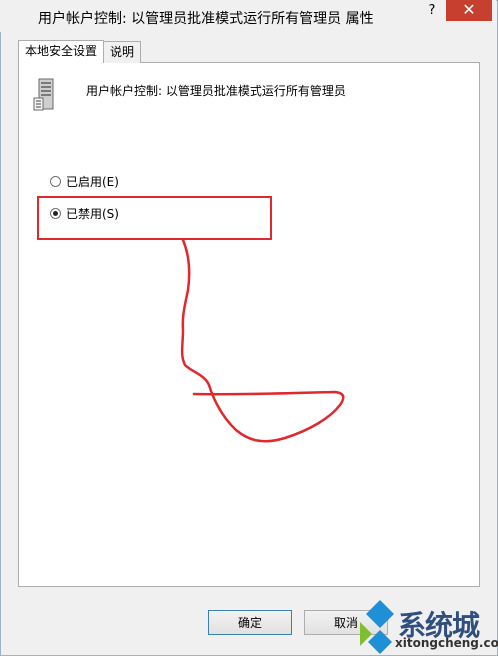 This screenshot has height=656, width=498. I want to click on radio-disabled-label: 已禁用(S), so click(92, 214).